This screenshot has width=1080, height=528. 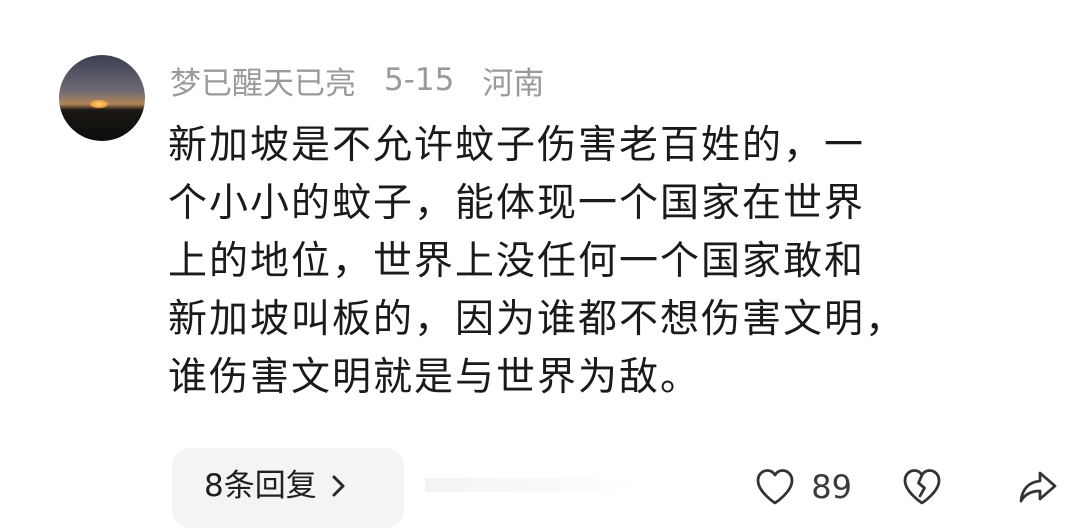 What do you see at coordinates (922, 487) in the screenshot?
I see `broken-heart-icon` at bounding box center [922, 487].